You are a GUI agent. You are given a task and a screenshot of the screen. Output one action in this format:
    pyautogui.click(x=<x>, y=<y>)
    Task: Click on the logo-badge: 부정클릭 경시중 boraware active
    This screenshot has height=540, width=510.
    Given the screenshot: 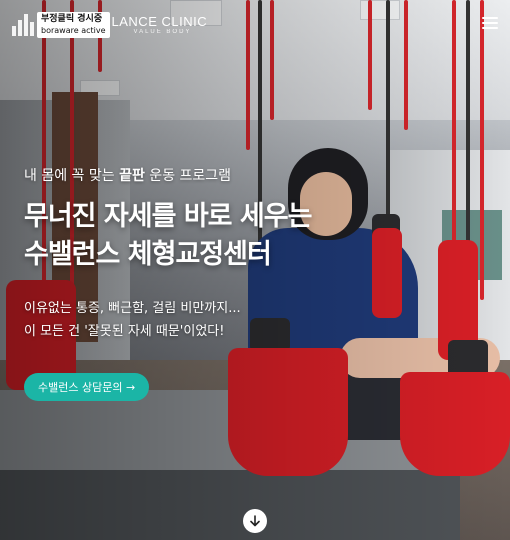 What is the action you would take?
    pyautogui.click(x=73, y=25)
    